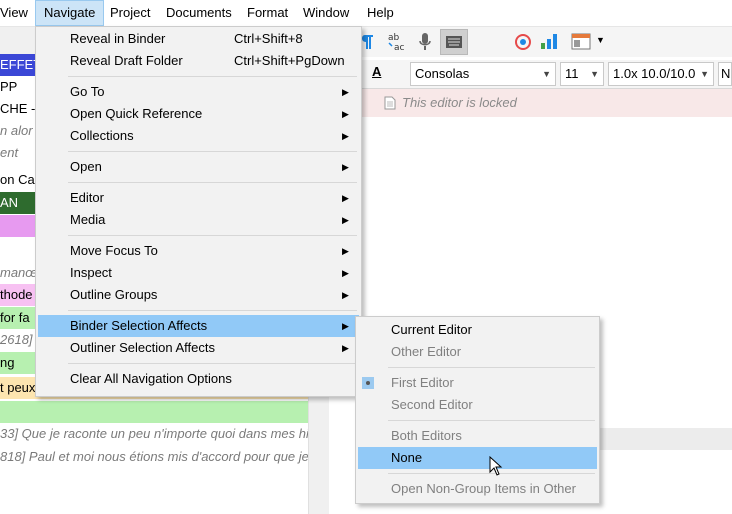 This screenshot has width=732, height=514. I want to click on binder-row-label: ng, so click(7, 362).